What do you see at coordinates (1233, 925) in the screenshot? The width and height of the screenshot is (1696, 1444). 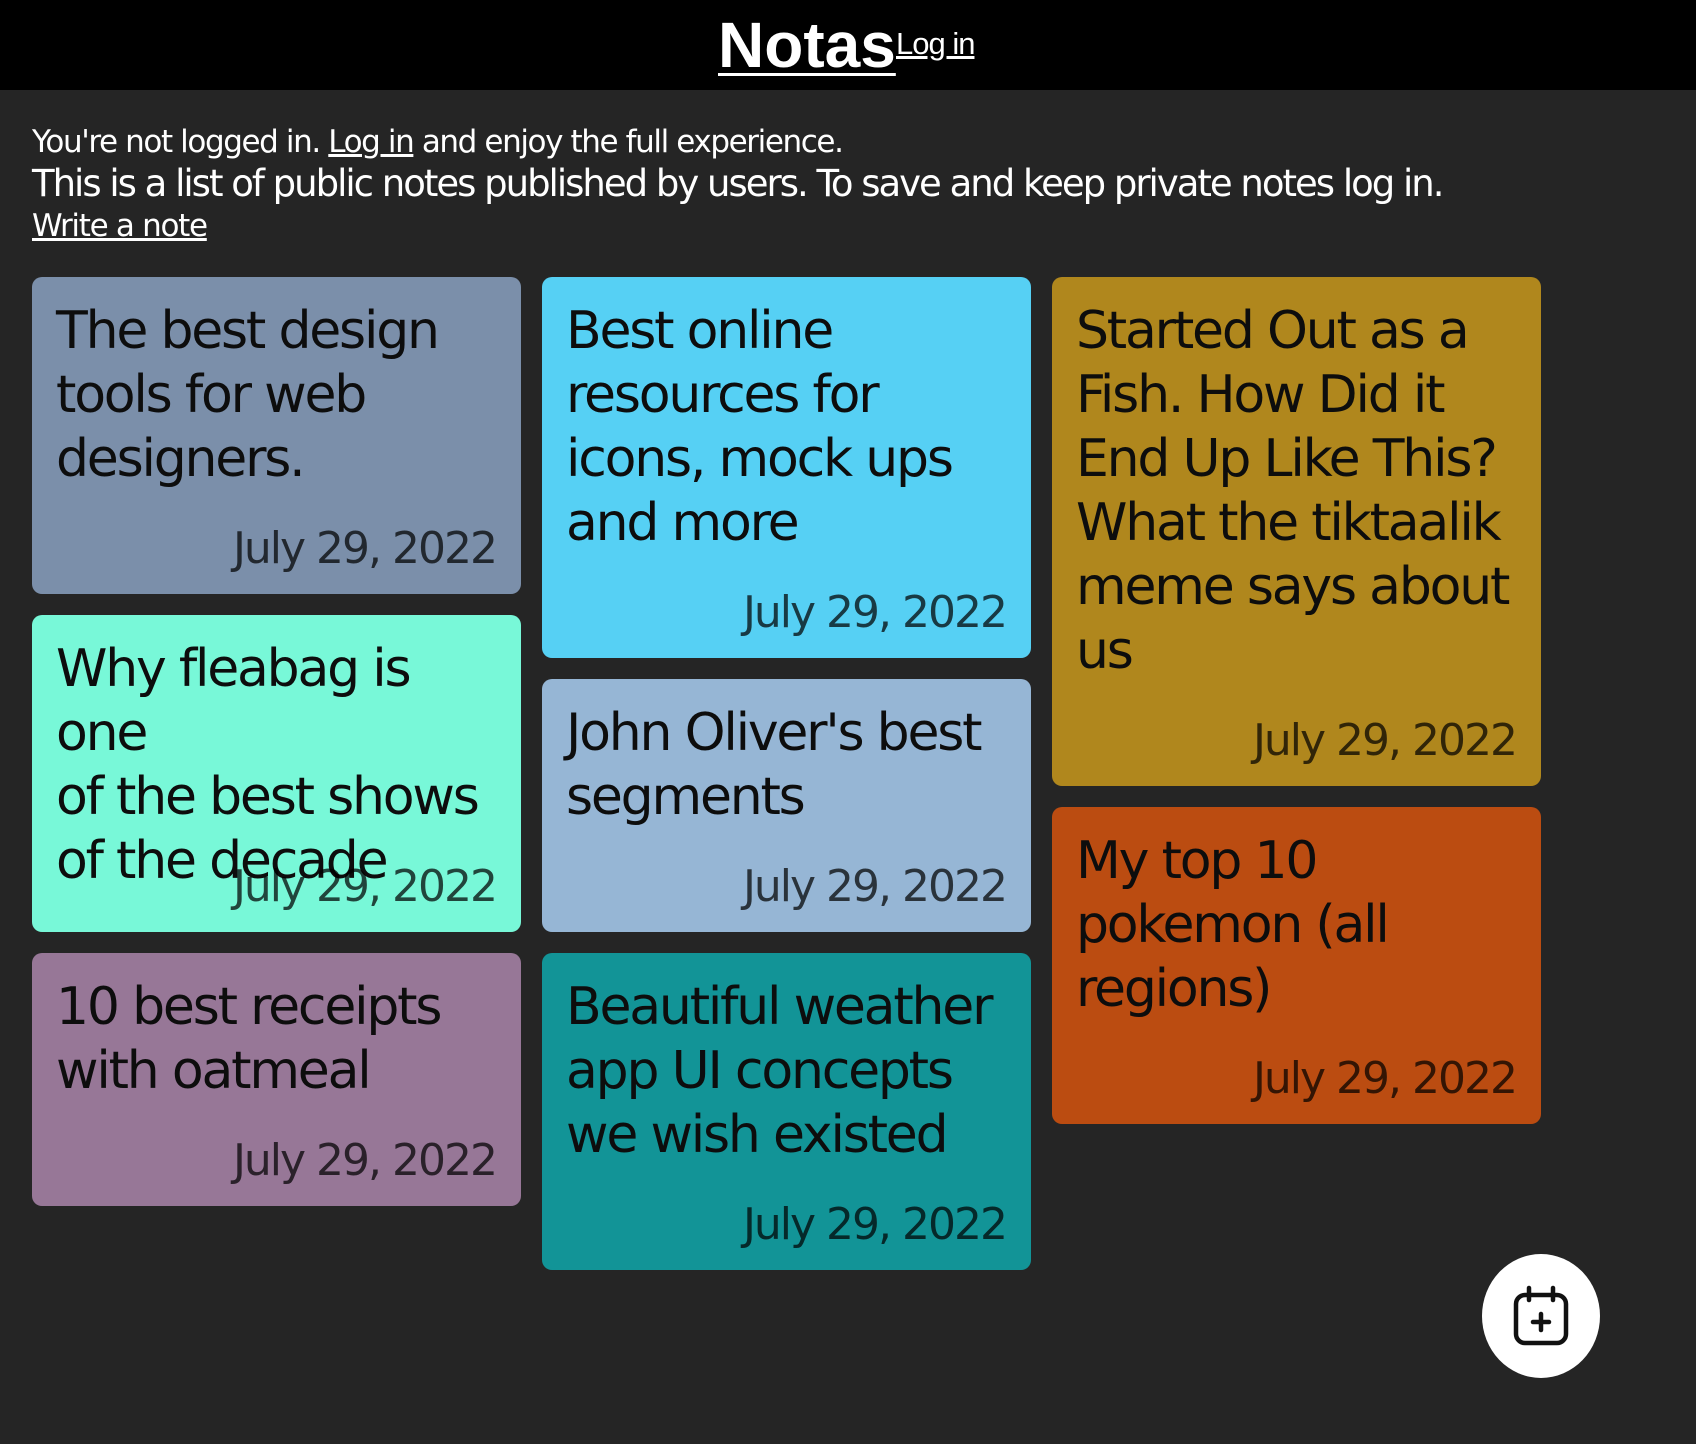 I see `note-title: My top 10 pokemon (all regions)` at bounding box center [1233, 925].